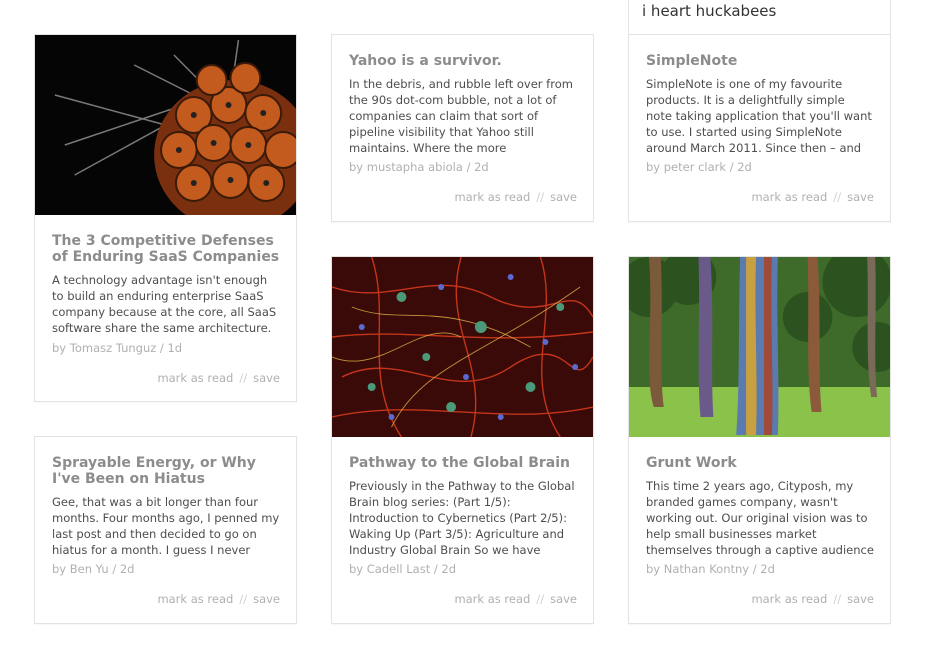  Describe the element at coordinates (761, 61) in the screenshot. I see `article-title: SimpleNote` at that location.